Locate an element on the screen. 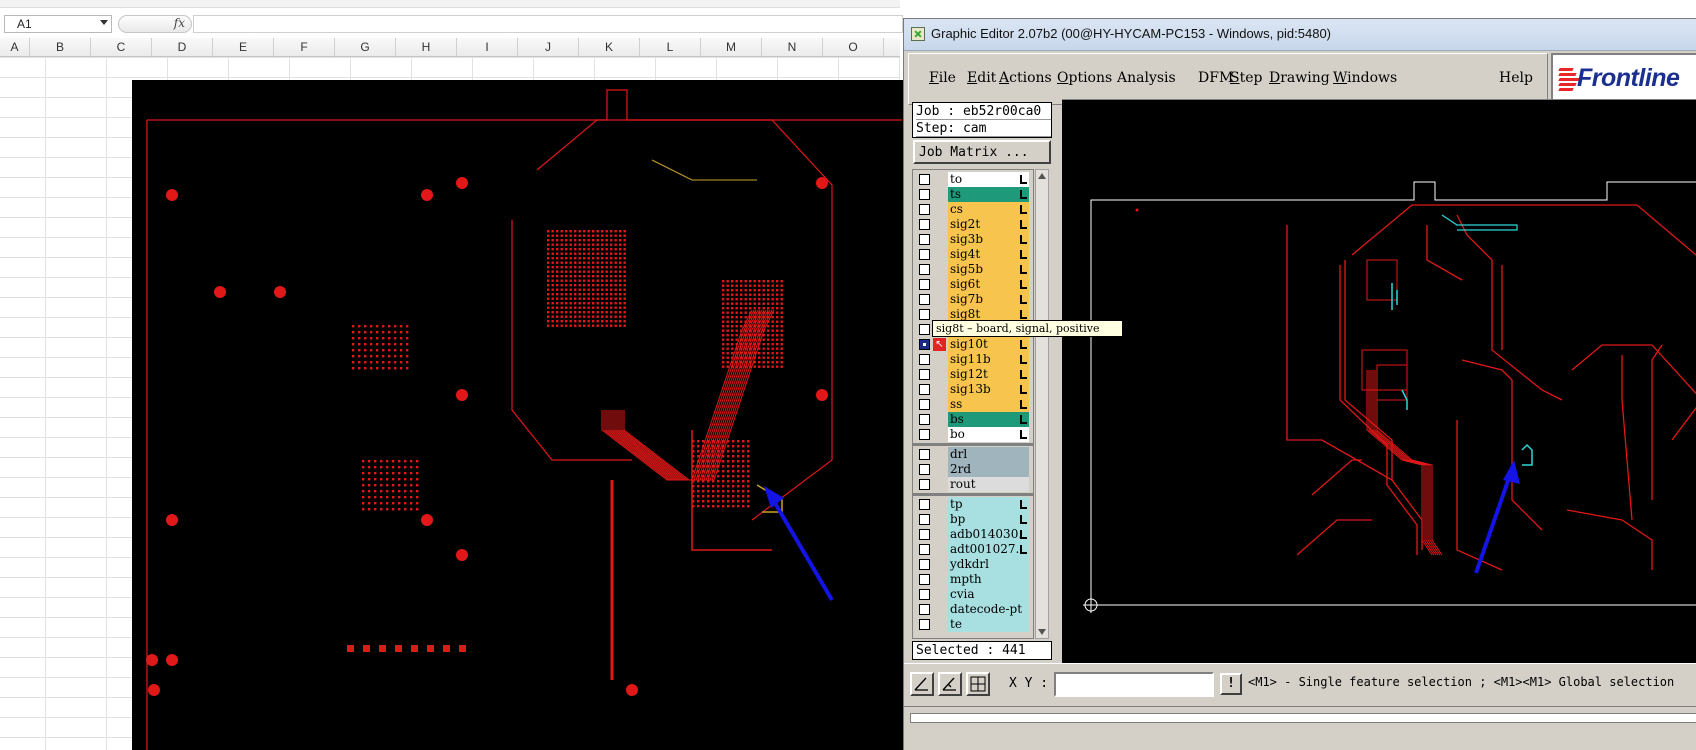  layer-name: sig11b is located at coordinates (988, 359).